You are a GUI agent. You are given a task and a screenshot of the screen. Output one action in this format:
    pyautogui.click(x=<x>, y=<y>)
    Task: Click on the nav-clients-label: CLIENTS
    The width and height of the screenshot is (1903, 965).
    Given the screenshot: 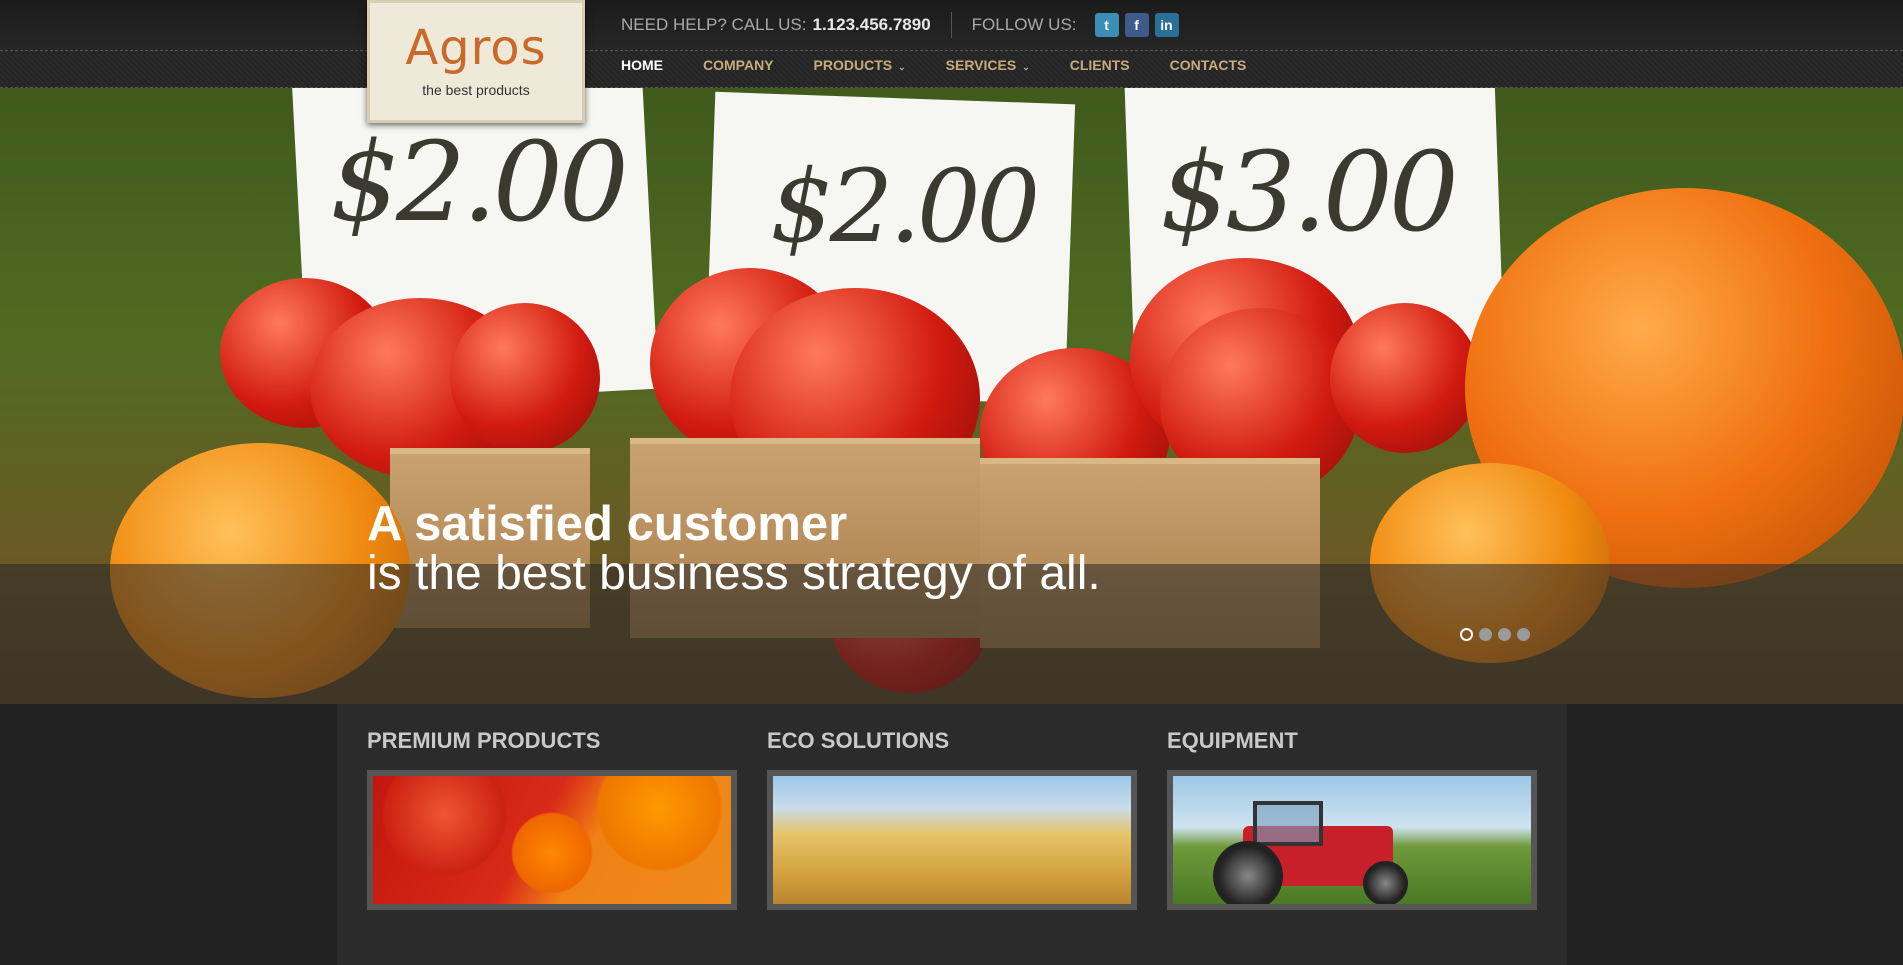 What is the action you would take?
    pyautogui.click(x=1099, y=65)
    